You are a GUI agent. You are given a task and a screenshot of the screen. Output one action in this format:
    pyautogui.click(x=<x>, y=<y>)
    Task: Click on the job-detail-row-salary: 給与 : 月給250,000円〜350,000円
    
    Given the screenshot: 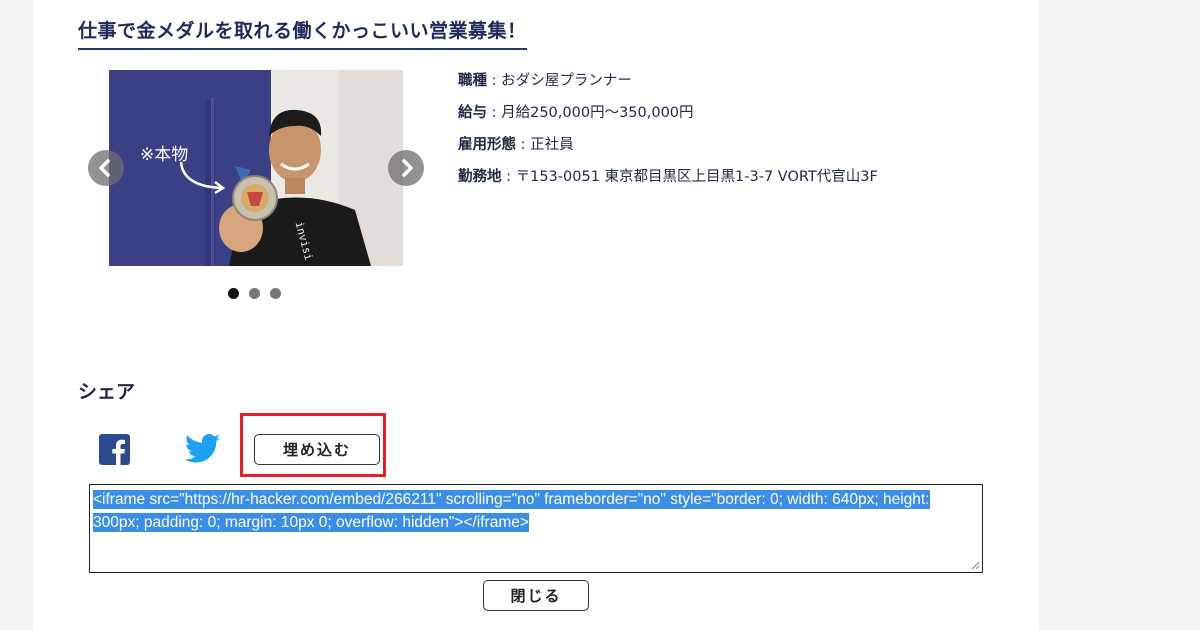 What is the action you would take?
    pyautogui.click(x=576, y=113)
    